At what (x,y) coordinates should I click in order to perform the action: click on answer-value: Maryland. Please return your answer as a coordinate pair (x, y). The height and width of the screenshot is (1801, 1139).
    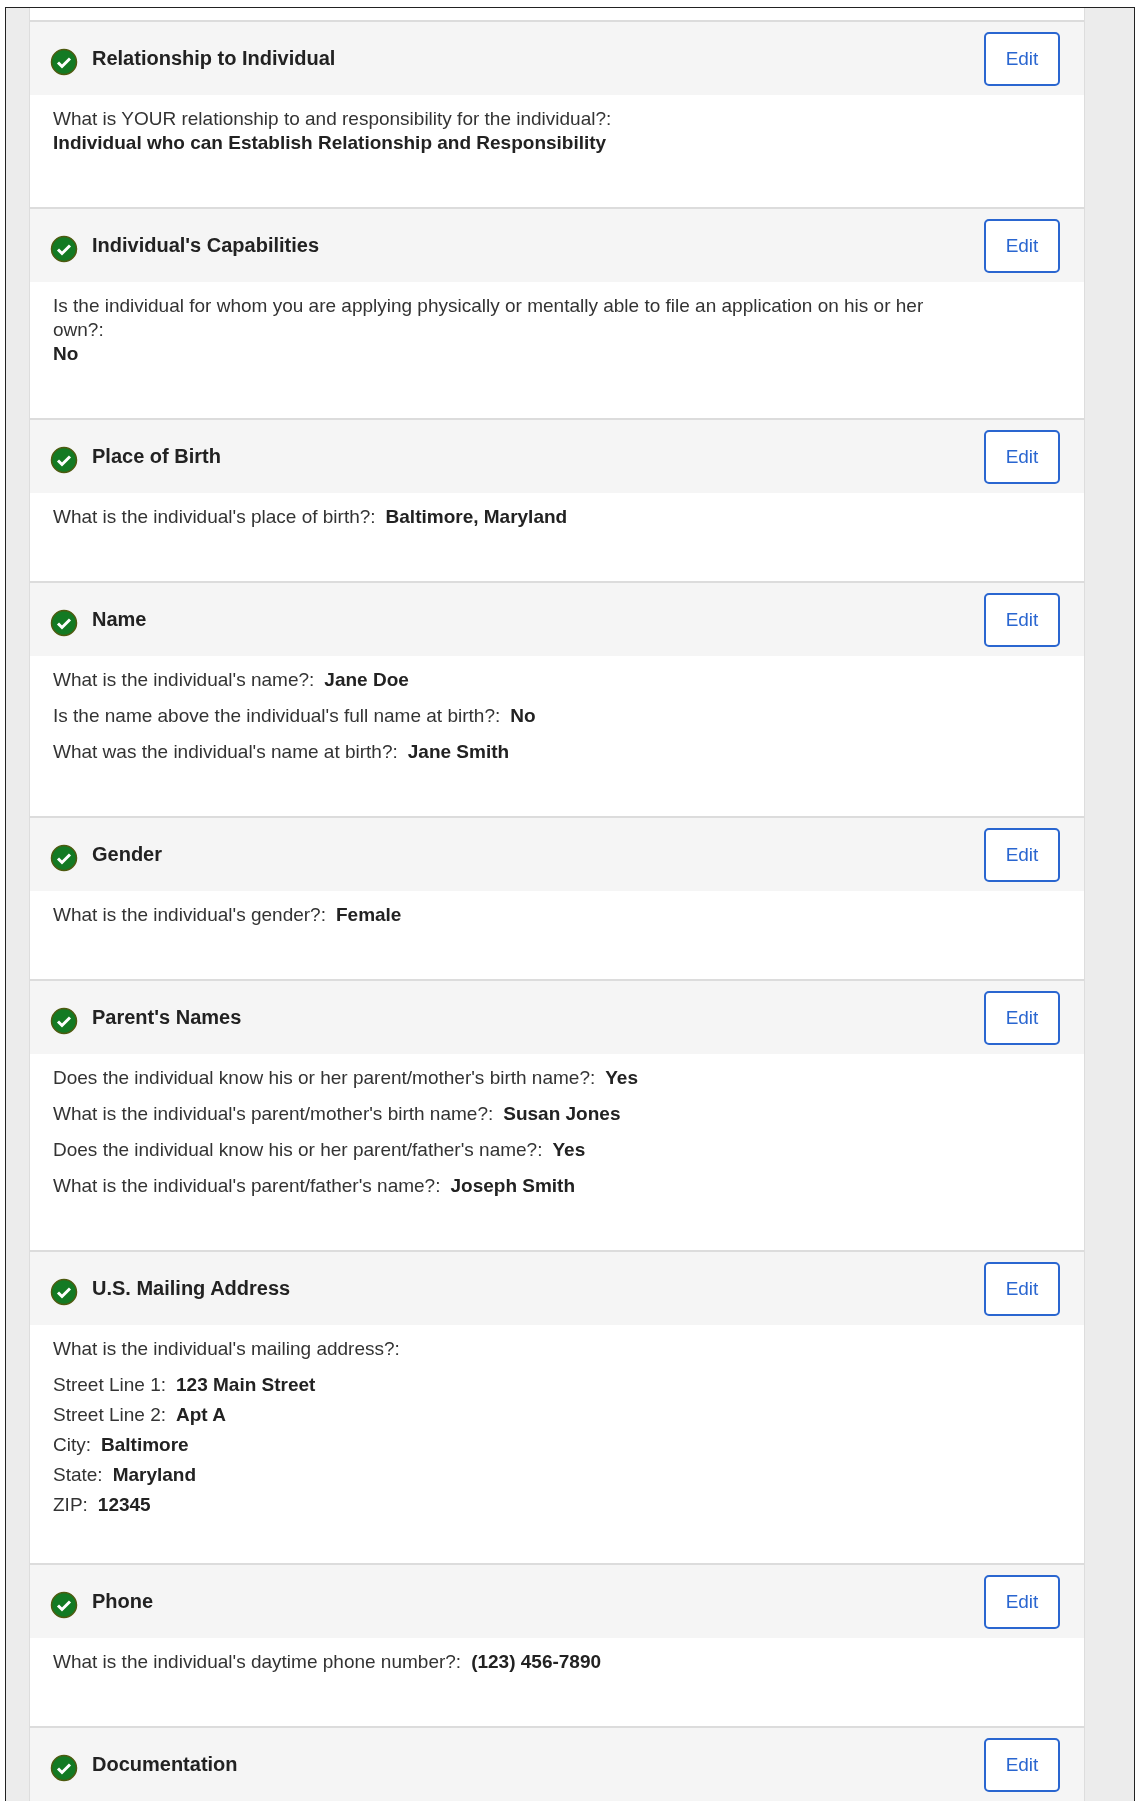
    Looking at the image, I should click on (154, 1475).